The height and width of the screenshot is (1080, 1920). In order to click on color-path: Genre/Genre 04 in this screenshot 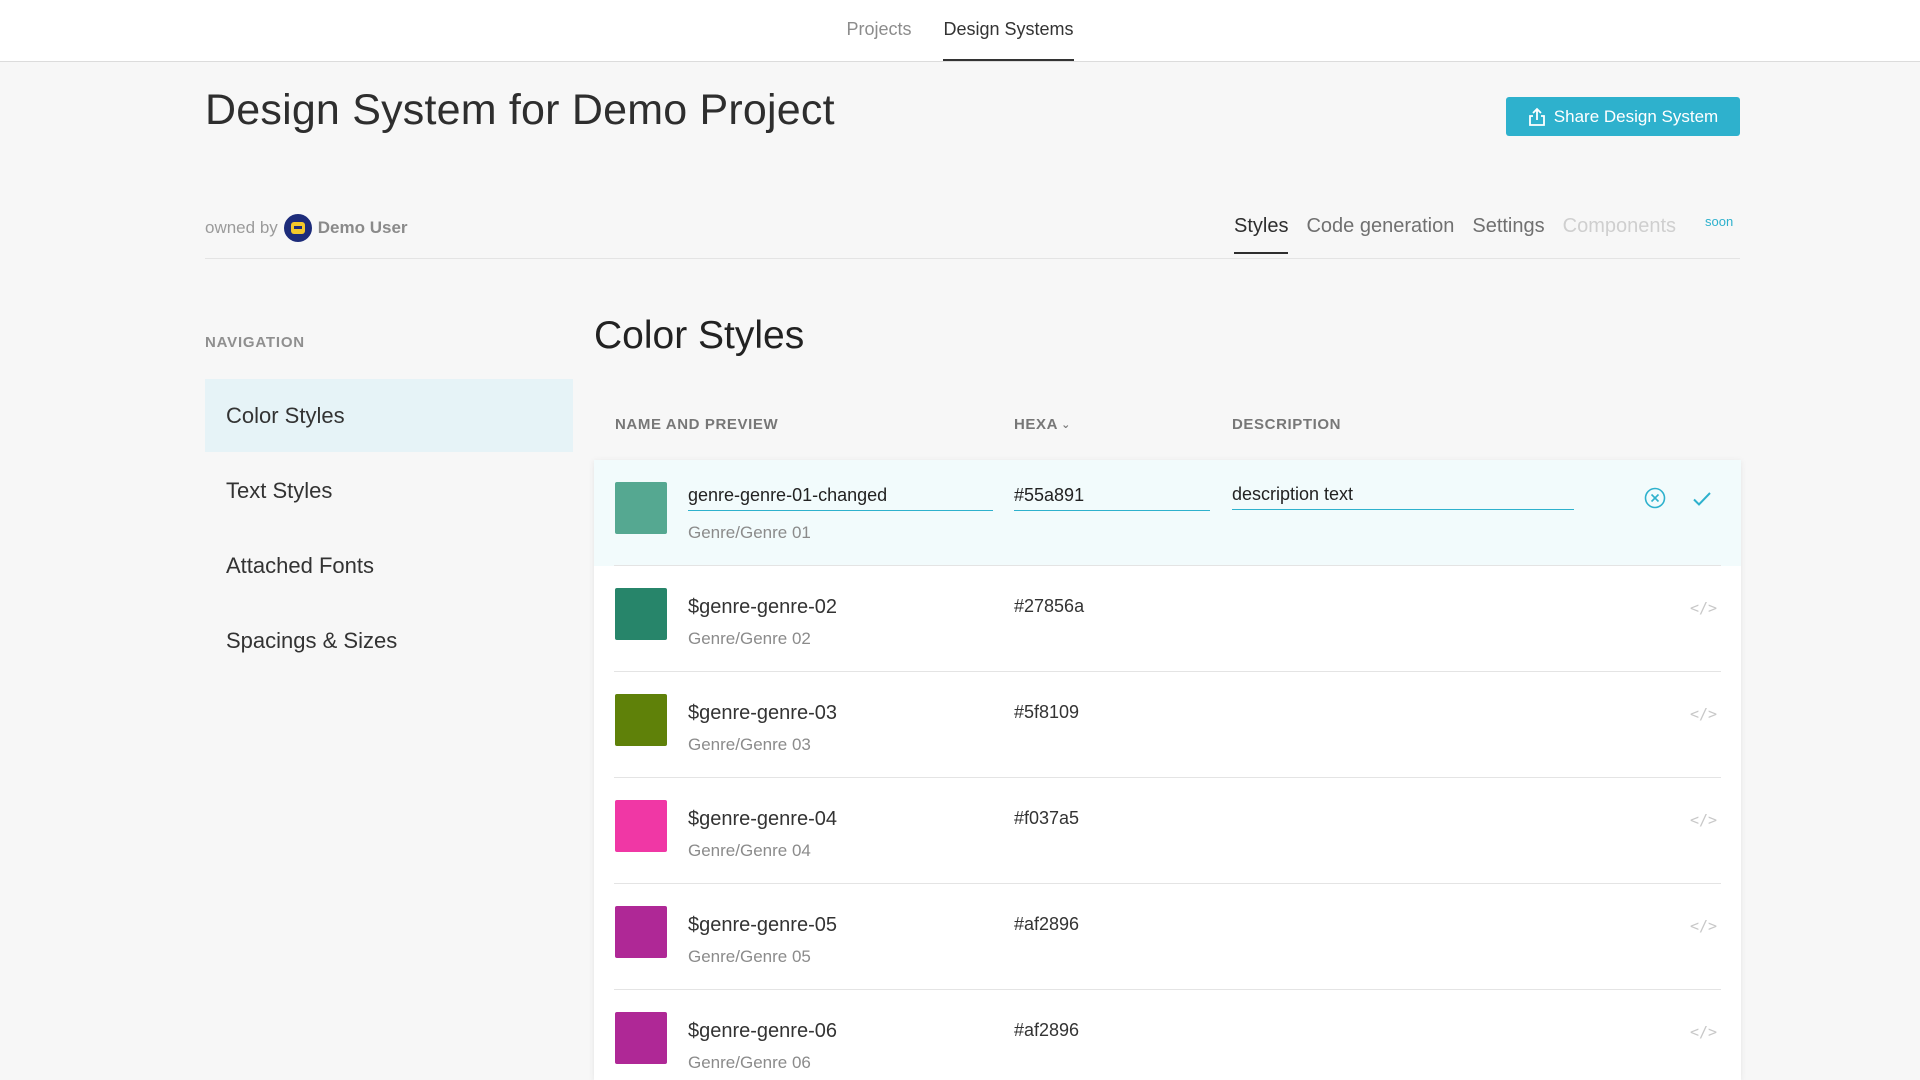, I will do `click(749, 850)`.